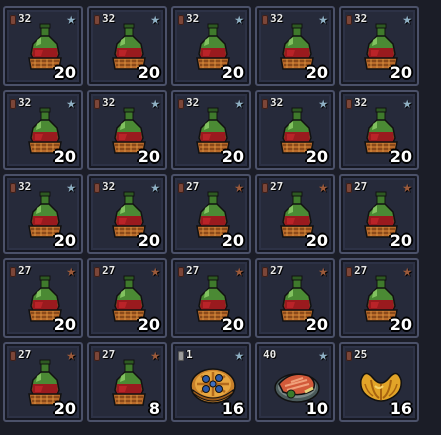  What do you see at coordinates (379, 382) in the screenshot?
I see `inventory-slot: 25 16` at bounding box center [379, 382].